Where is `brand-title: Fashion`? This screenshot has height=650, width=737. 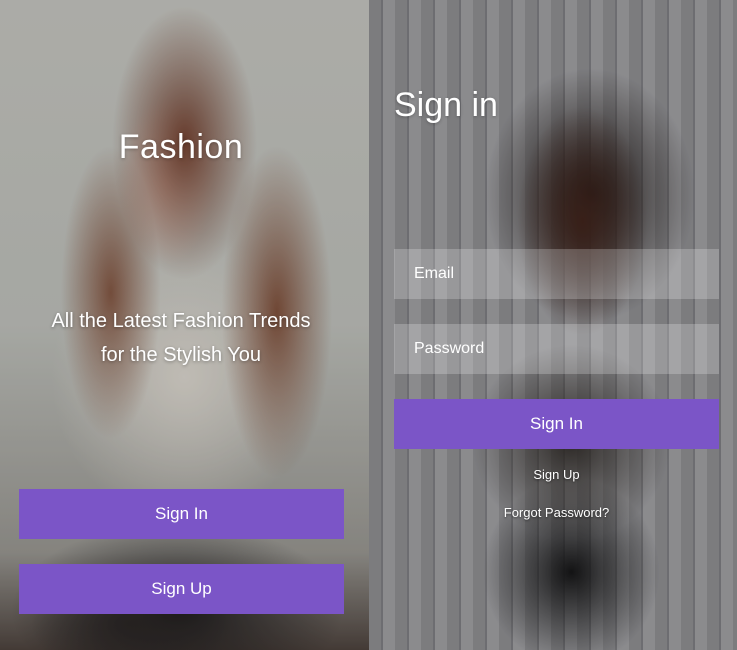
brand-title: Fashion is located at coordinates (181, 147).